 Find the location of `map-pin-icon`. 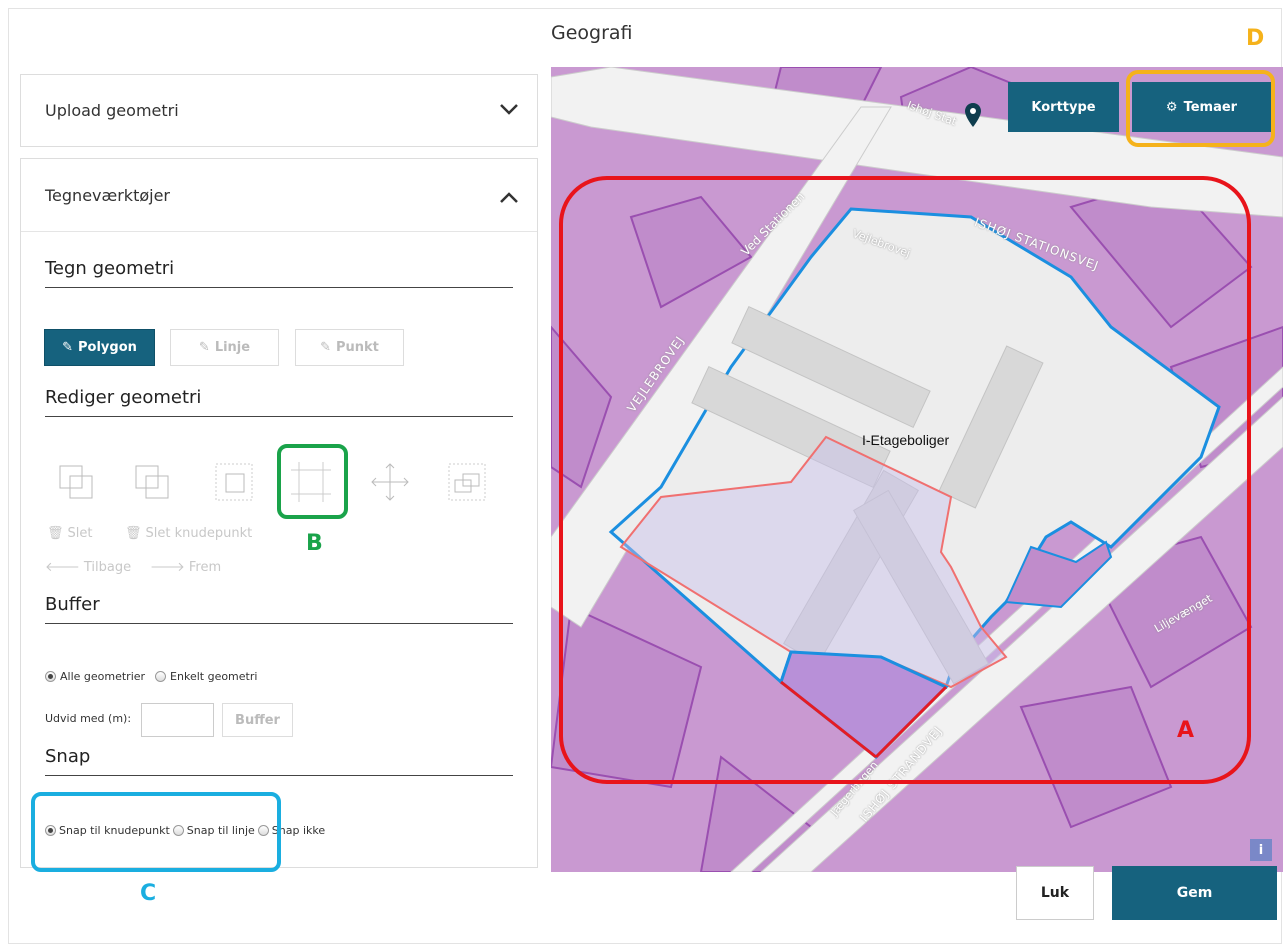

map-pin-icon is located at coordinates (973, 115).